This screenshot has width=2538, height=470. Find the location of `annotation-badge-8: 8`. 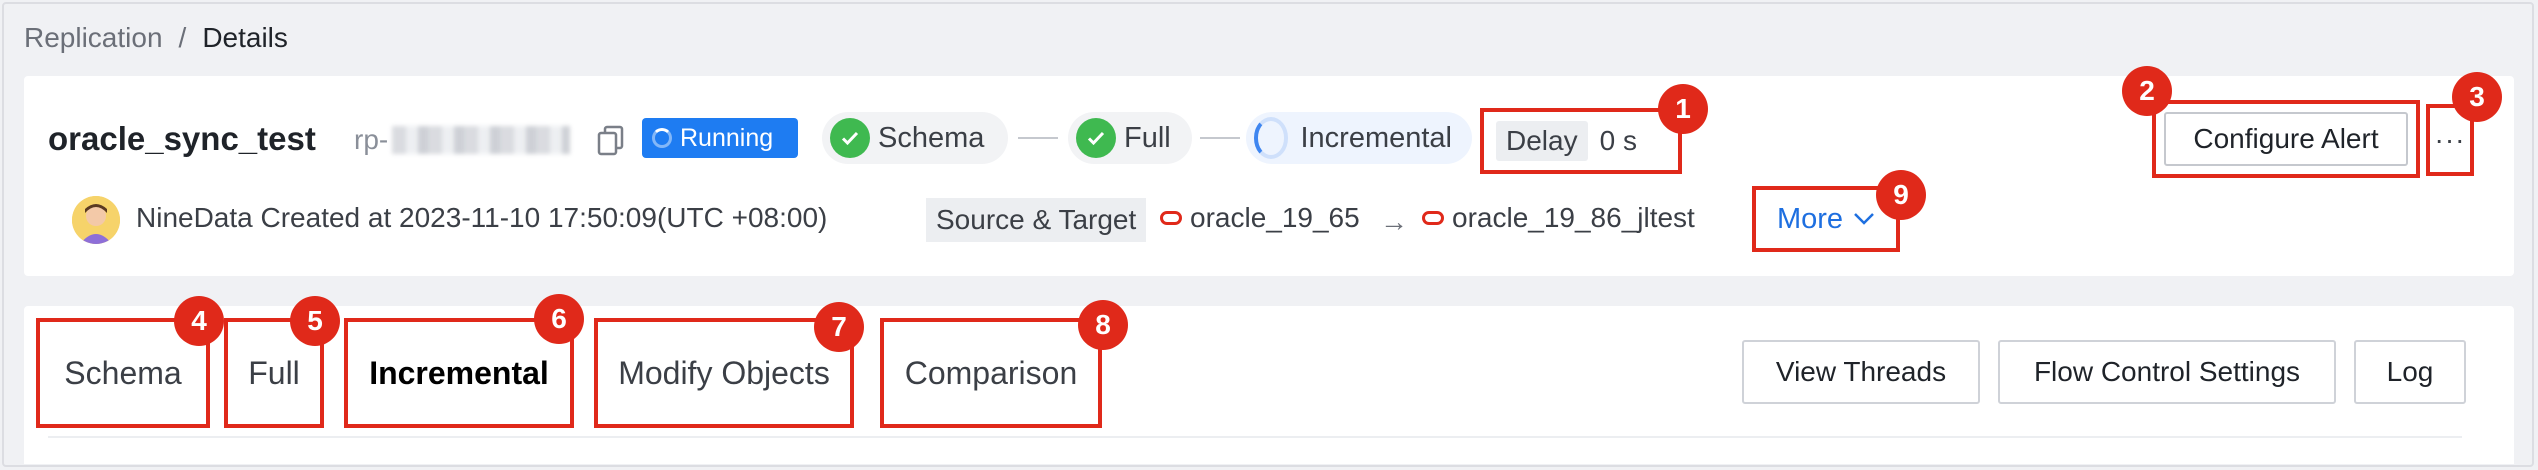

annotation-badge-8: 8 is located at coordinates (1103, 325).